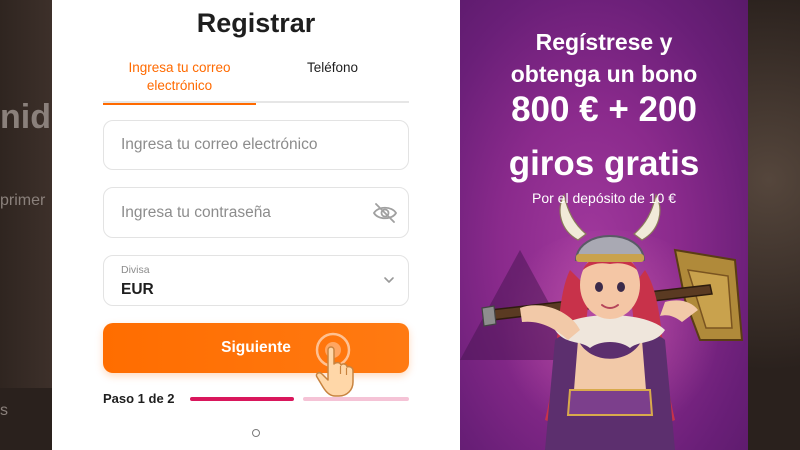 The width and height of the screenshot is (800, 450). What do you see at coordinates (23, 200) in the screenshot?
I see `background-text: primer` at bounding box center [23, 200].